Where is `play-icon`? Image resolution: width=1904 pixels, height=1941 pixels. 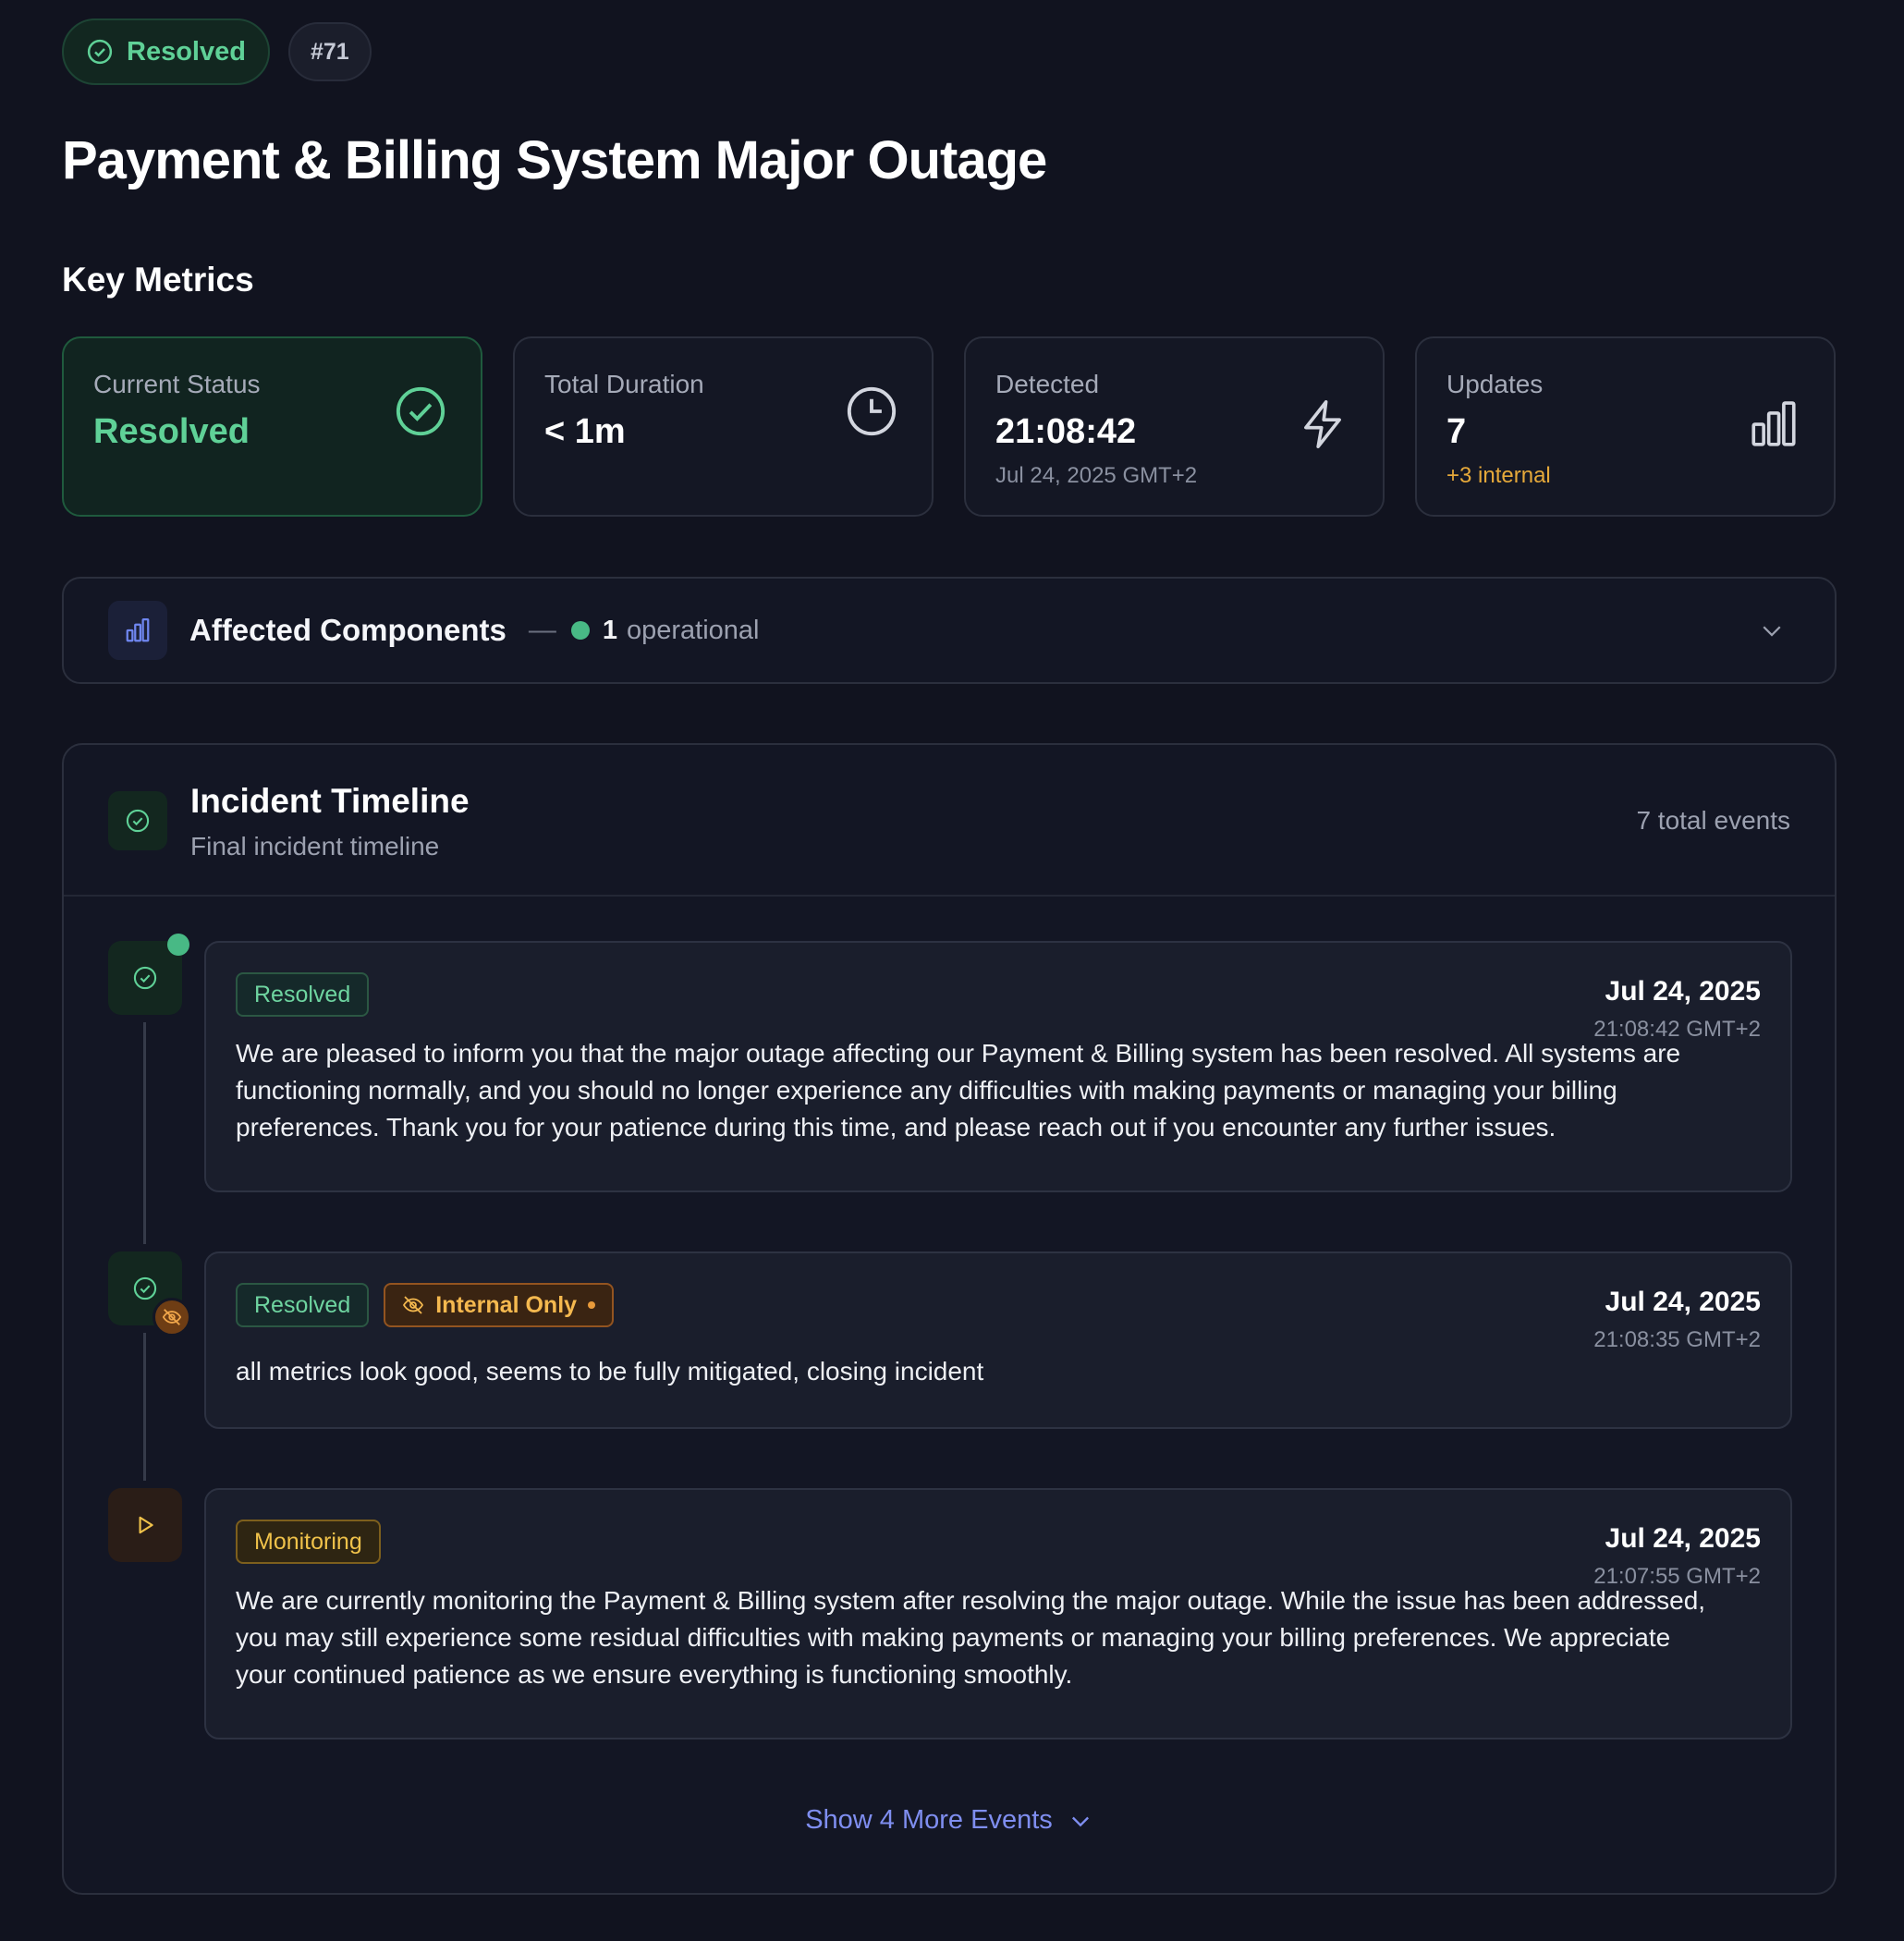 play-icon is located at coordinates (146, 1525).